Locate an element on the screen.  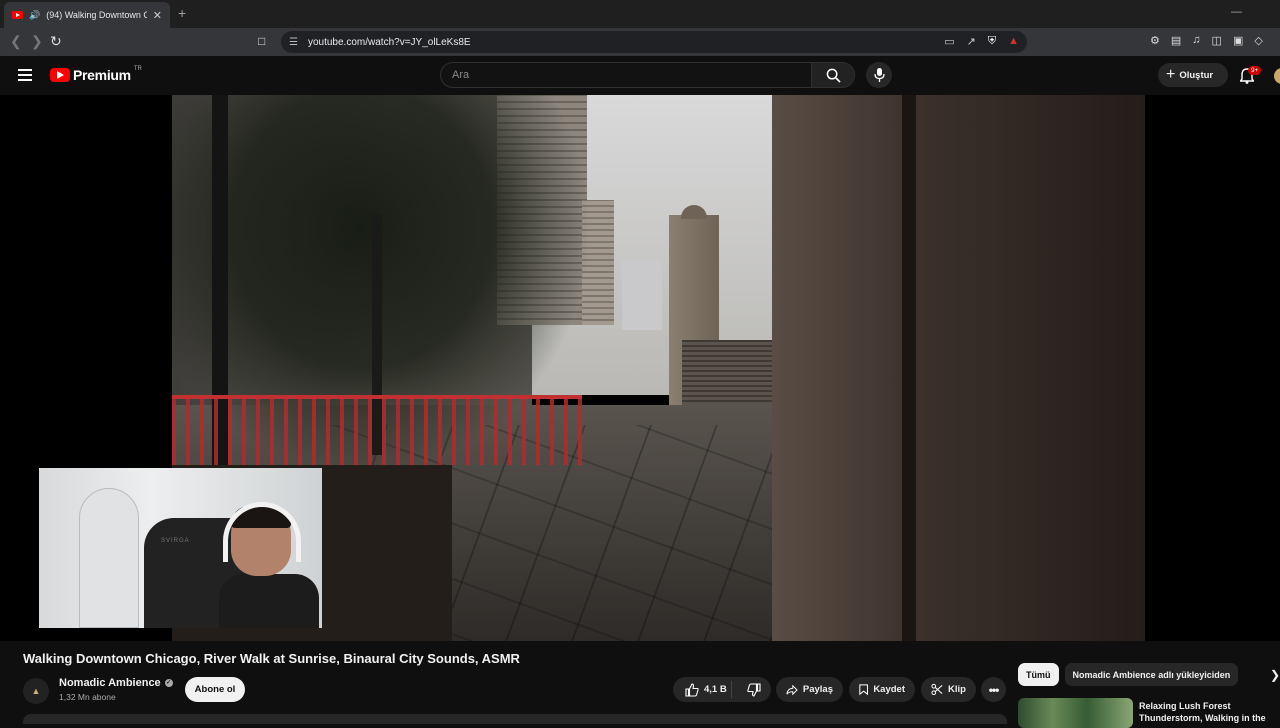
account-avatar is located at coordinates (1277, 76).